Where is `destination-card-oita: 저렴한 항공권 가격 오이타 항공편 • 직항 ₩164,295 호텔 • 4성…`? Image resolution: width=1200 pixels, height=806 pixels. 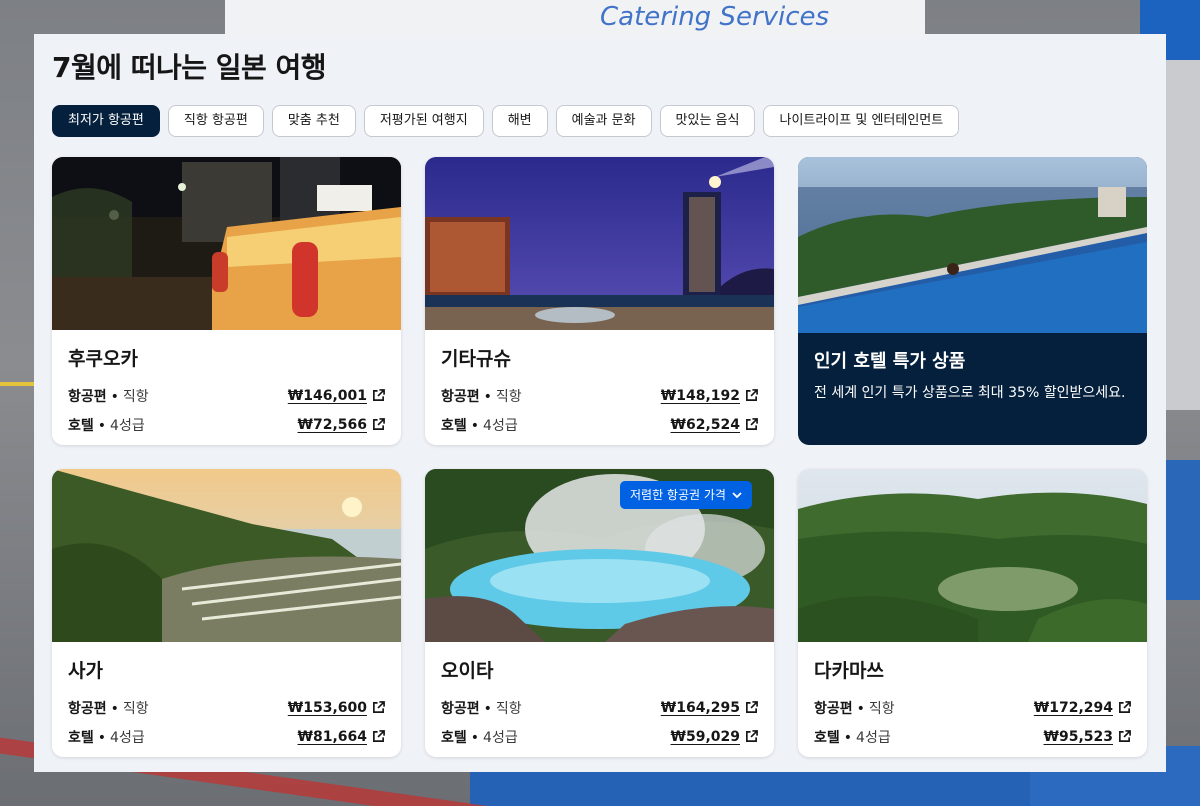
destination-card-oita: 저렴한 항공권 가격 오이타 항공편 • 직항 ₩164,295 호텔 • 4성… is located at coordinates (599, 613).